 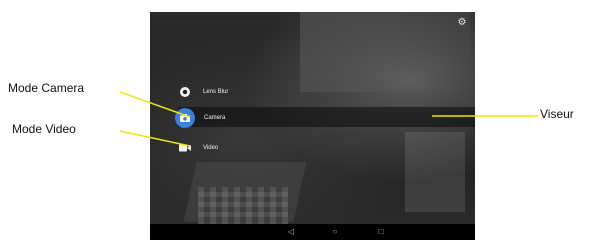 I want to click on mode-item-label: Video, so click(x=211, y=148).